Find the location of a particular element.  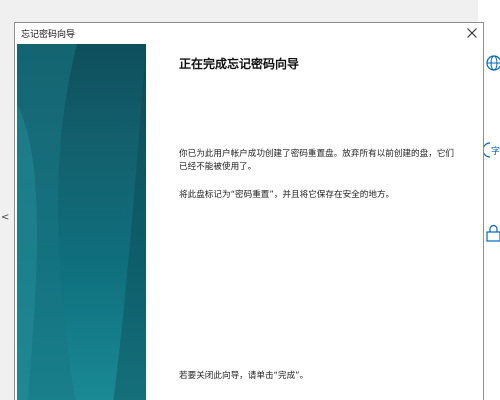

language-icon: 字 is located at coordinates (491, 149).